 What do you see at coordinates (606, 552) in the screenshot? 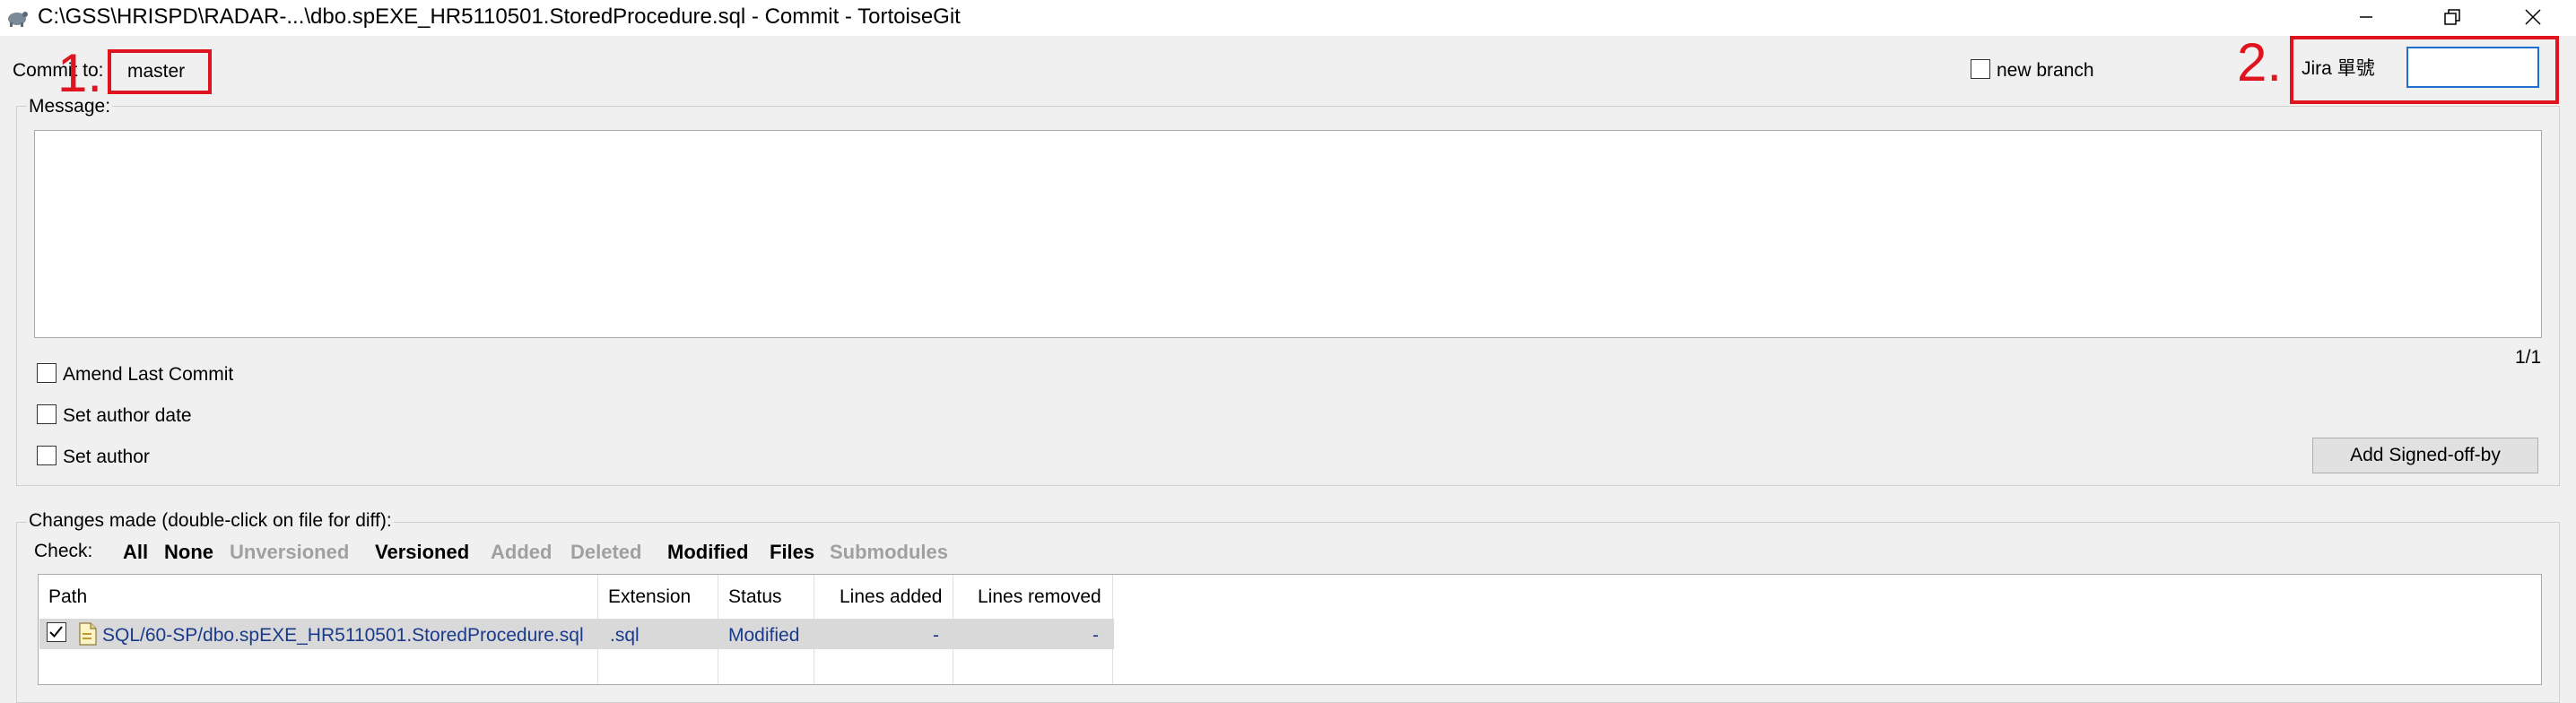
I see `filter-deleted: Deleted` at bounding box center [606, 552].